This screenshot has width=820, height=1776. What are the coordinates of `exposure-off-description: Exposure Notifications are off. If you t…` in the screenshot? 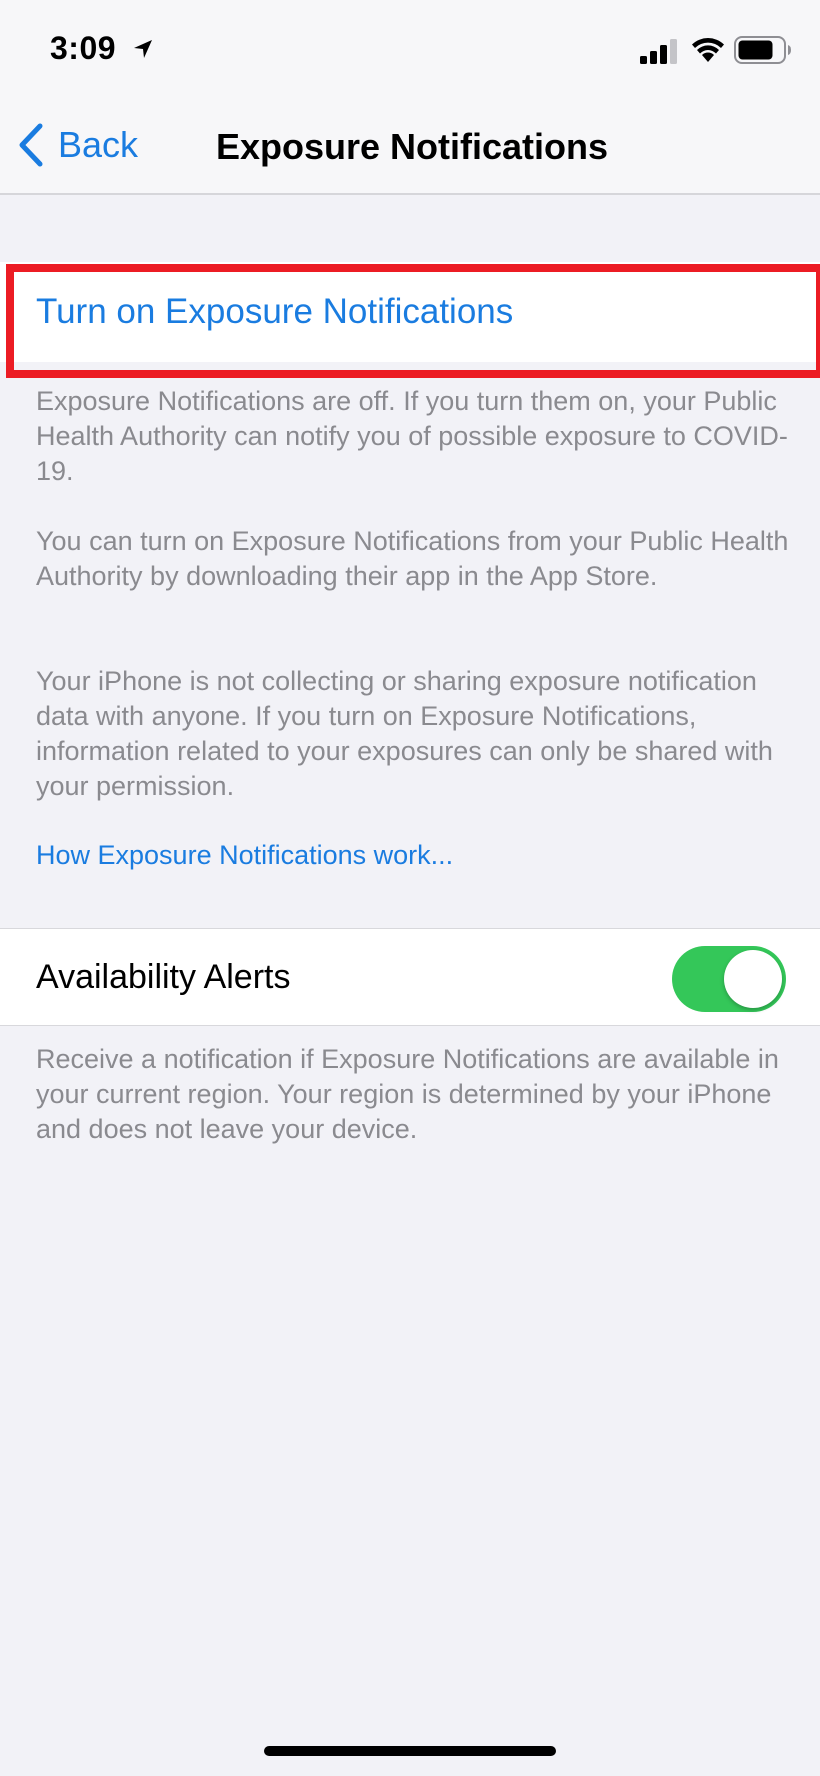 It's located at (412, 436).